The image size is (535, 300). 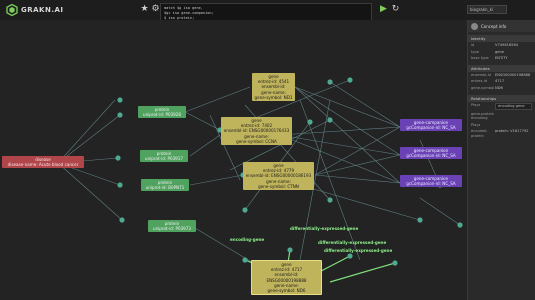 I want to click on info-key: base type, so click(x=480, y=58).